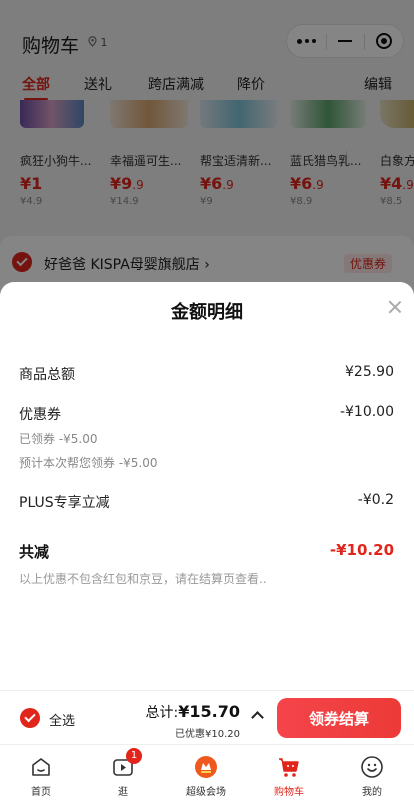 This screenshot has width=414, height=800. What do you see at coordinates (372, 792) in the screenshot?
I see `tabbar-label: 我的` at bounding box center [372, 792].